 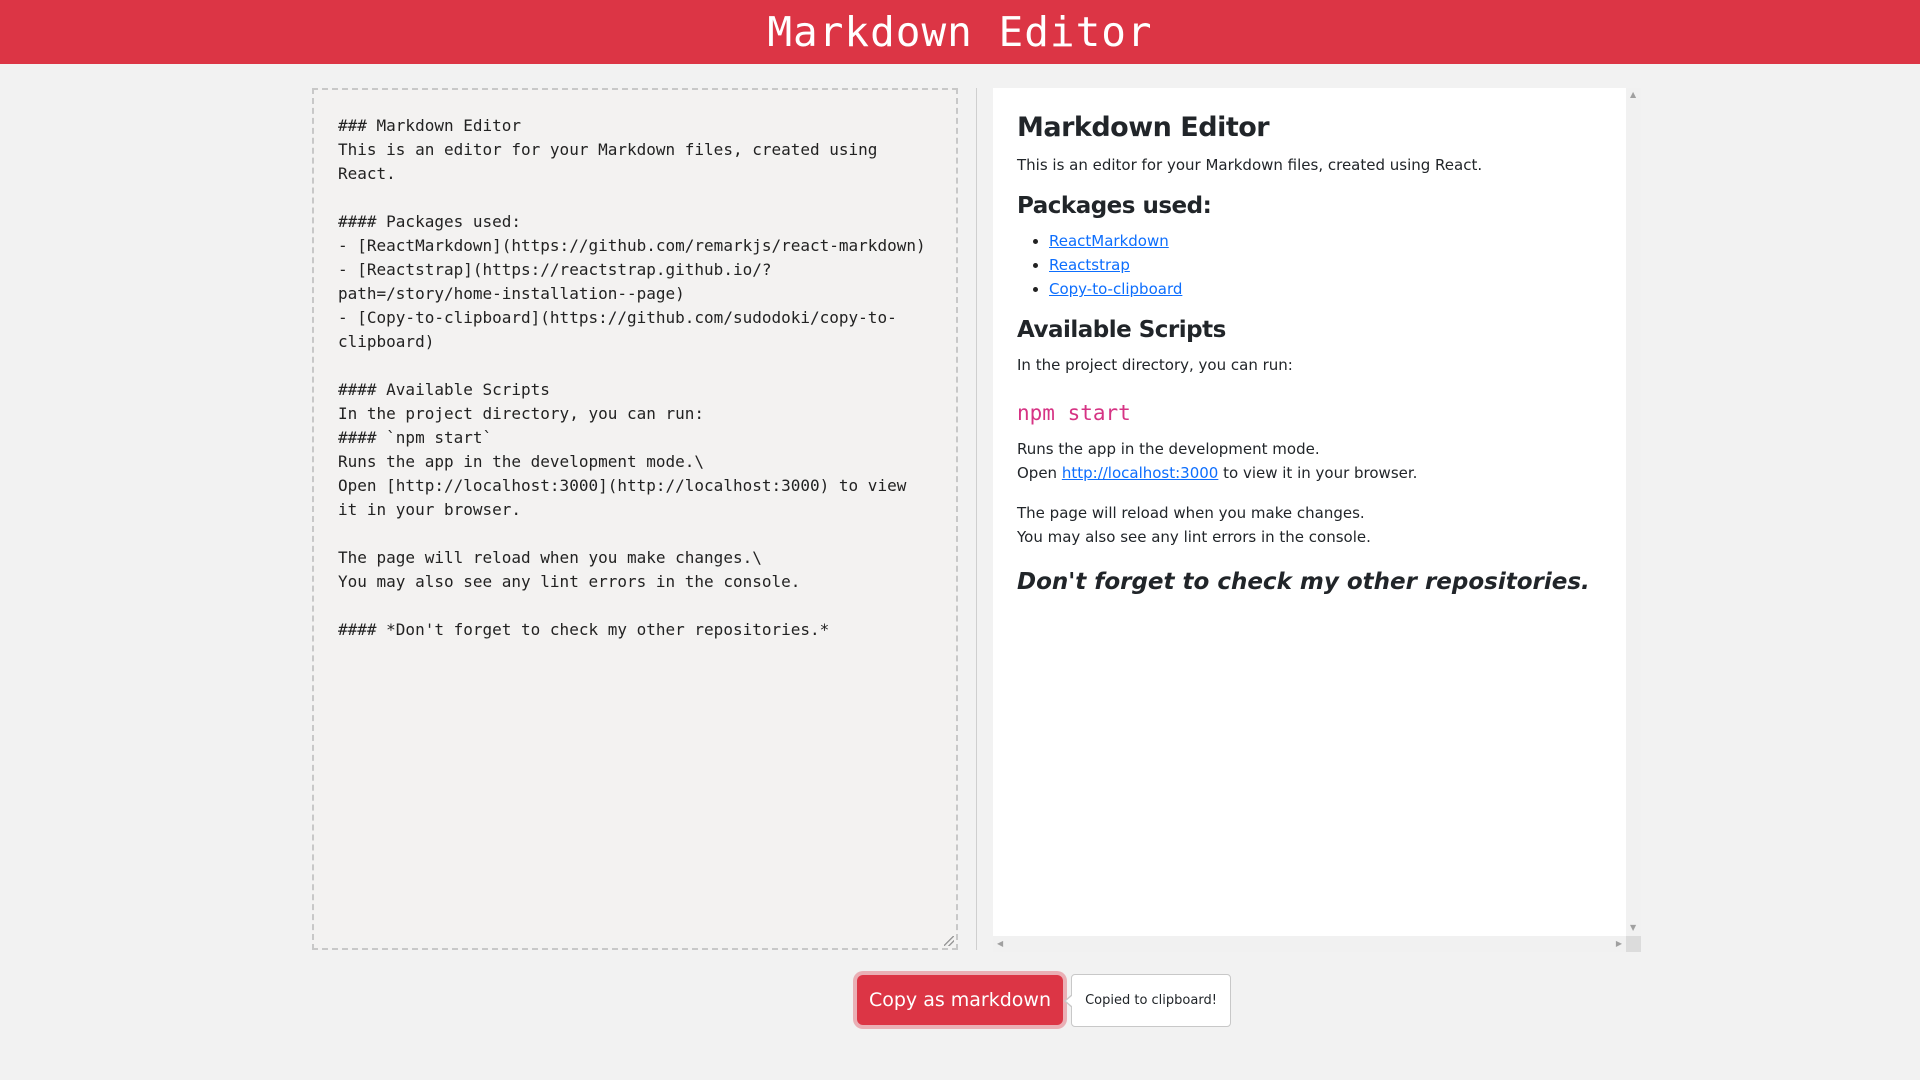 I want to click on app-title: Markdown Editor, so click(x=960, y=32).